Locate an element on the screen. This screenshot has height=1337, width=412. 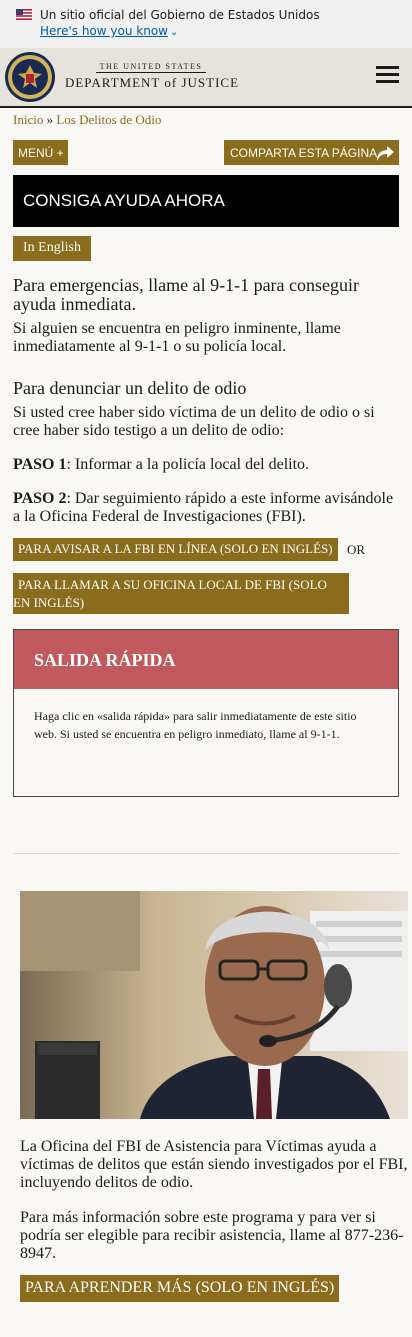
menu-button: MENÚ + is located at coordinates (40, 152).